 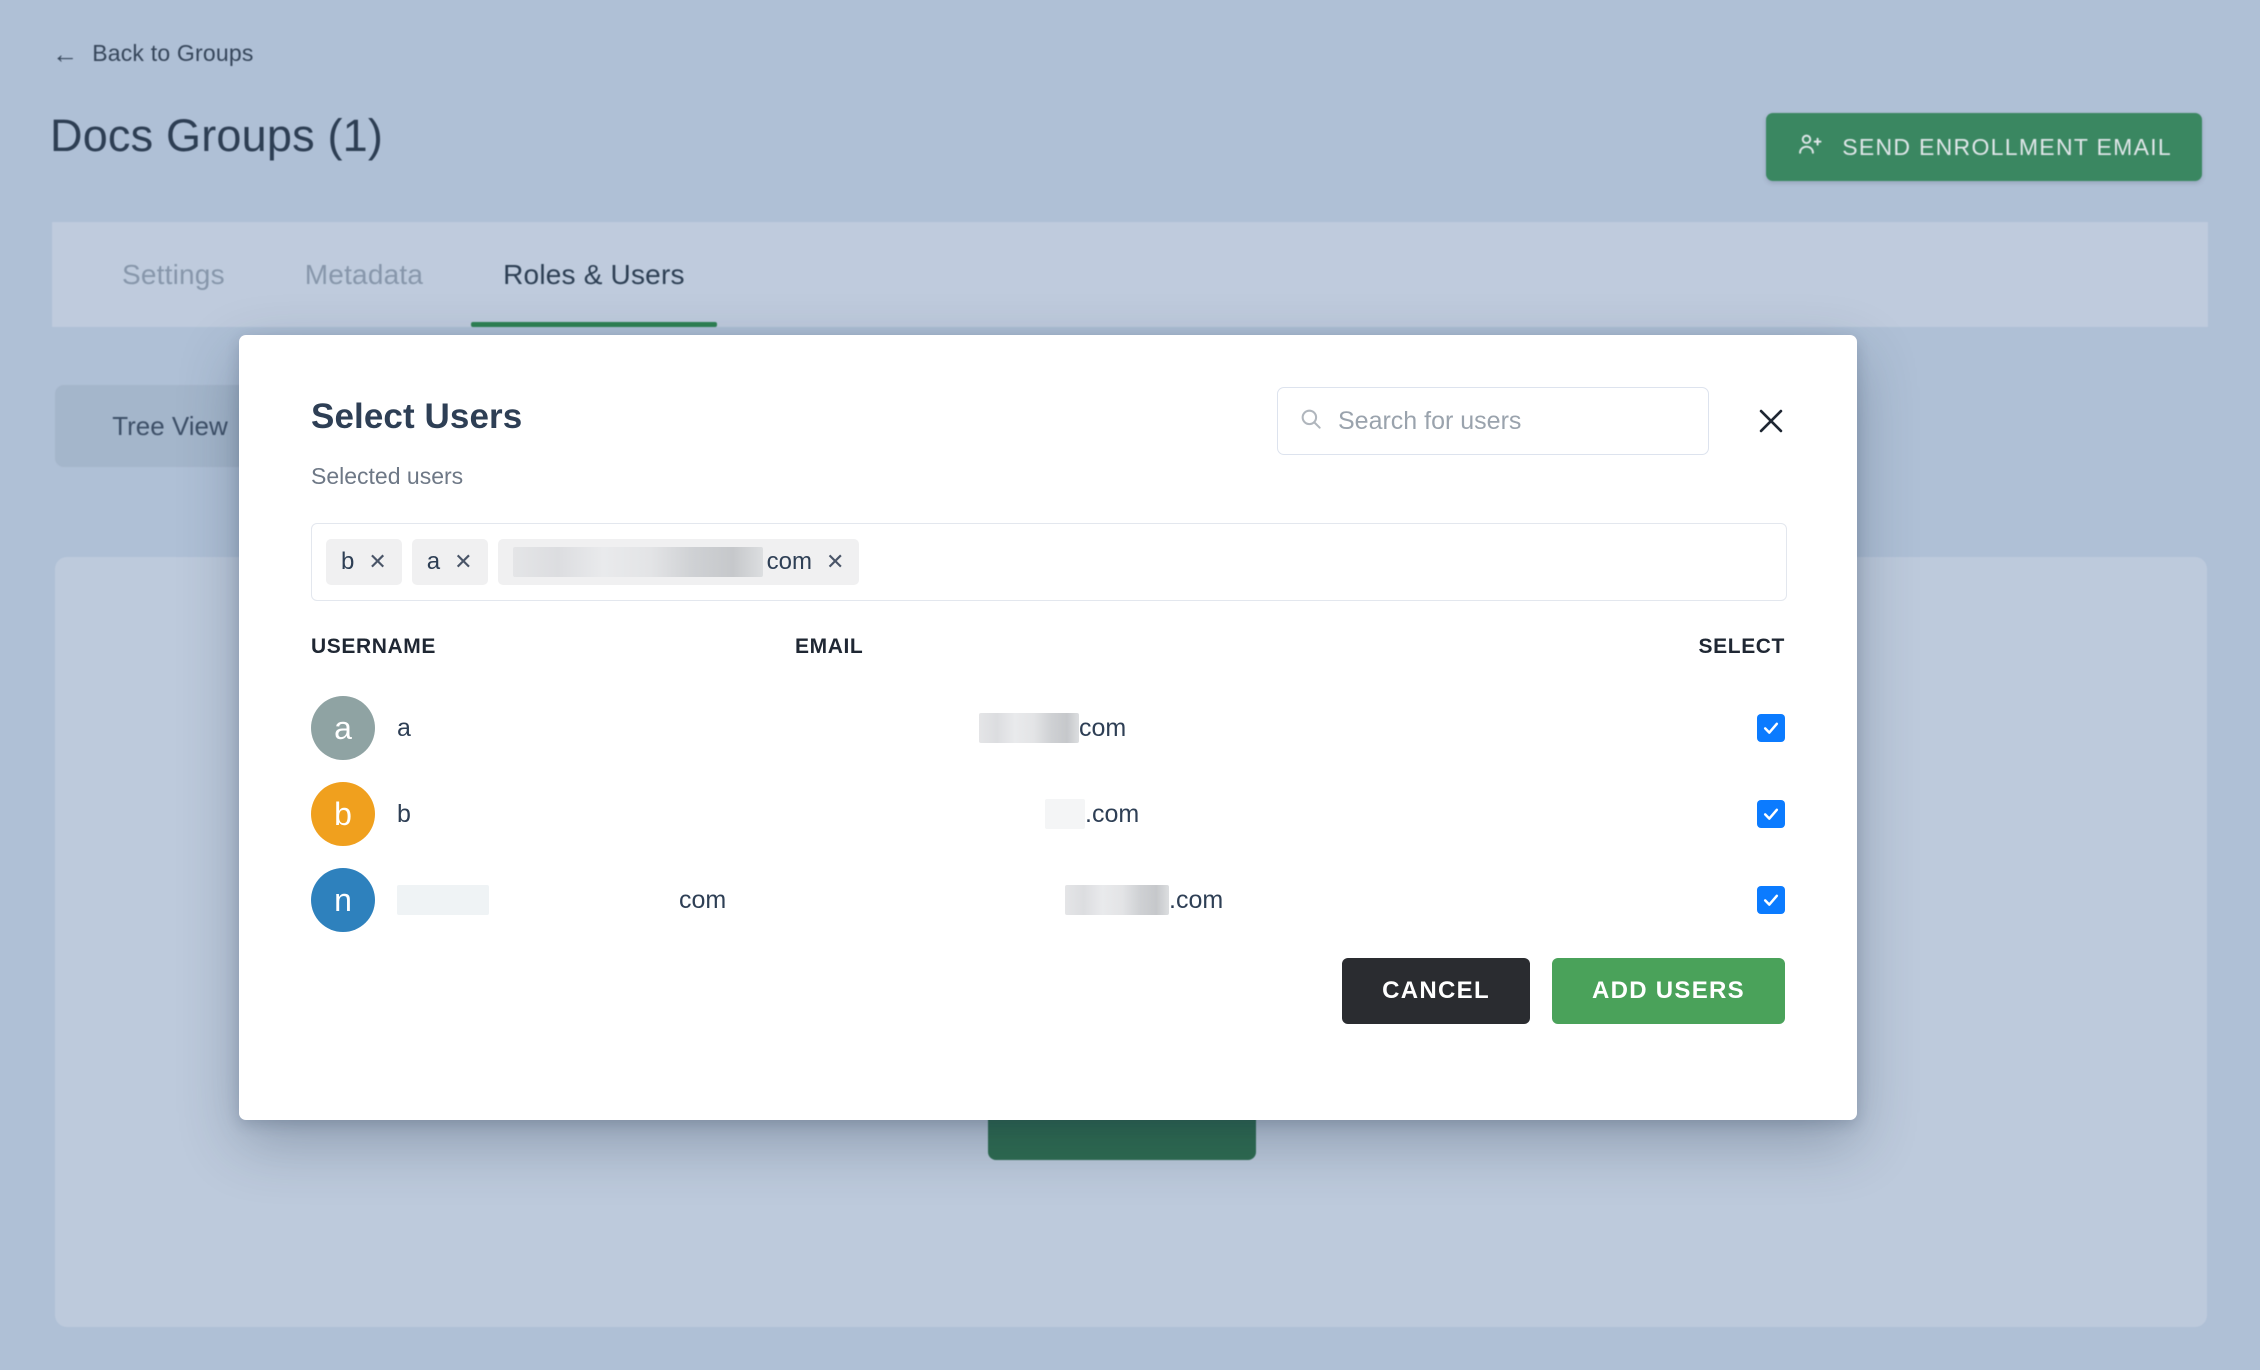 What do you see at coordinates (348, 561) in the screenshot?
I see `chip-label: b` at bounding box center [348, 561].